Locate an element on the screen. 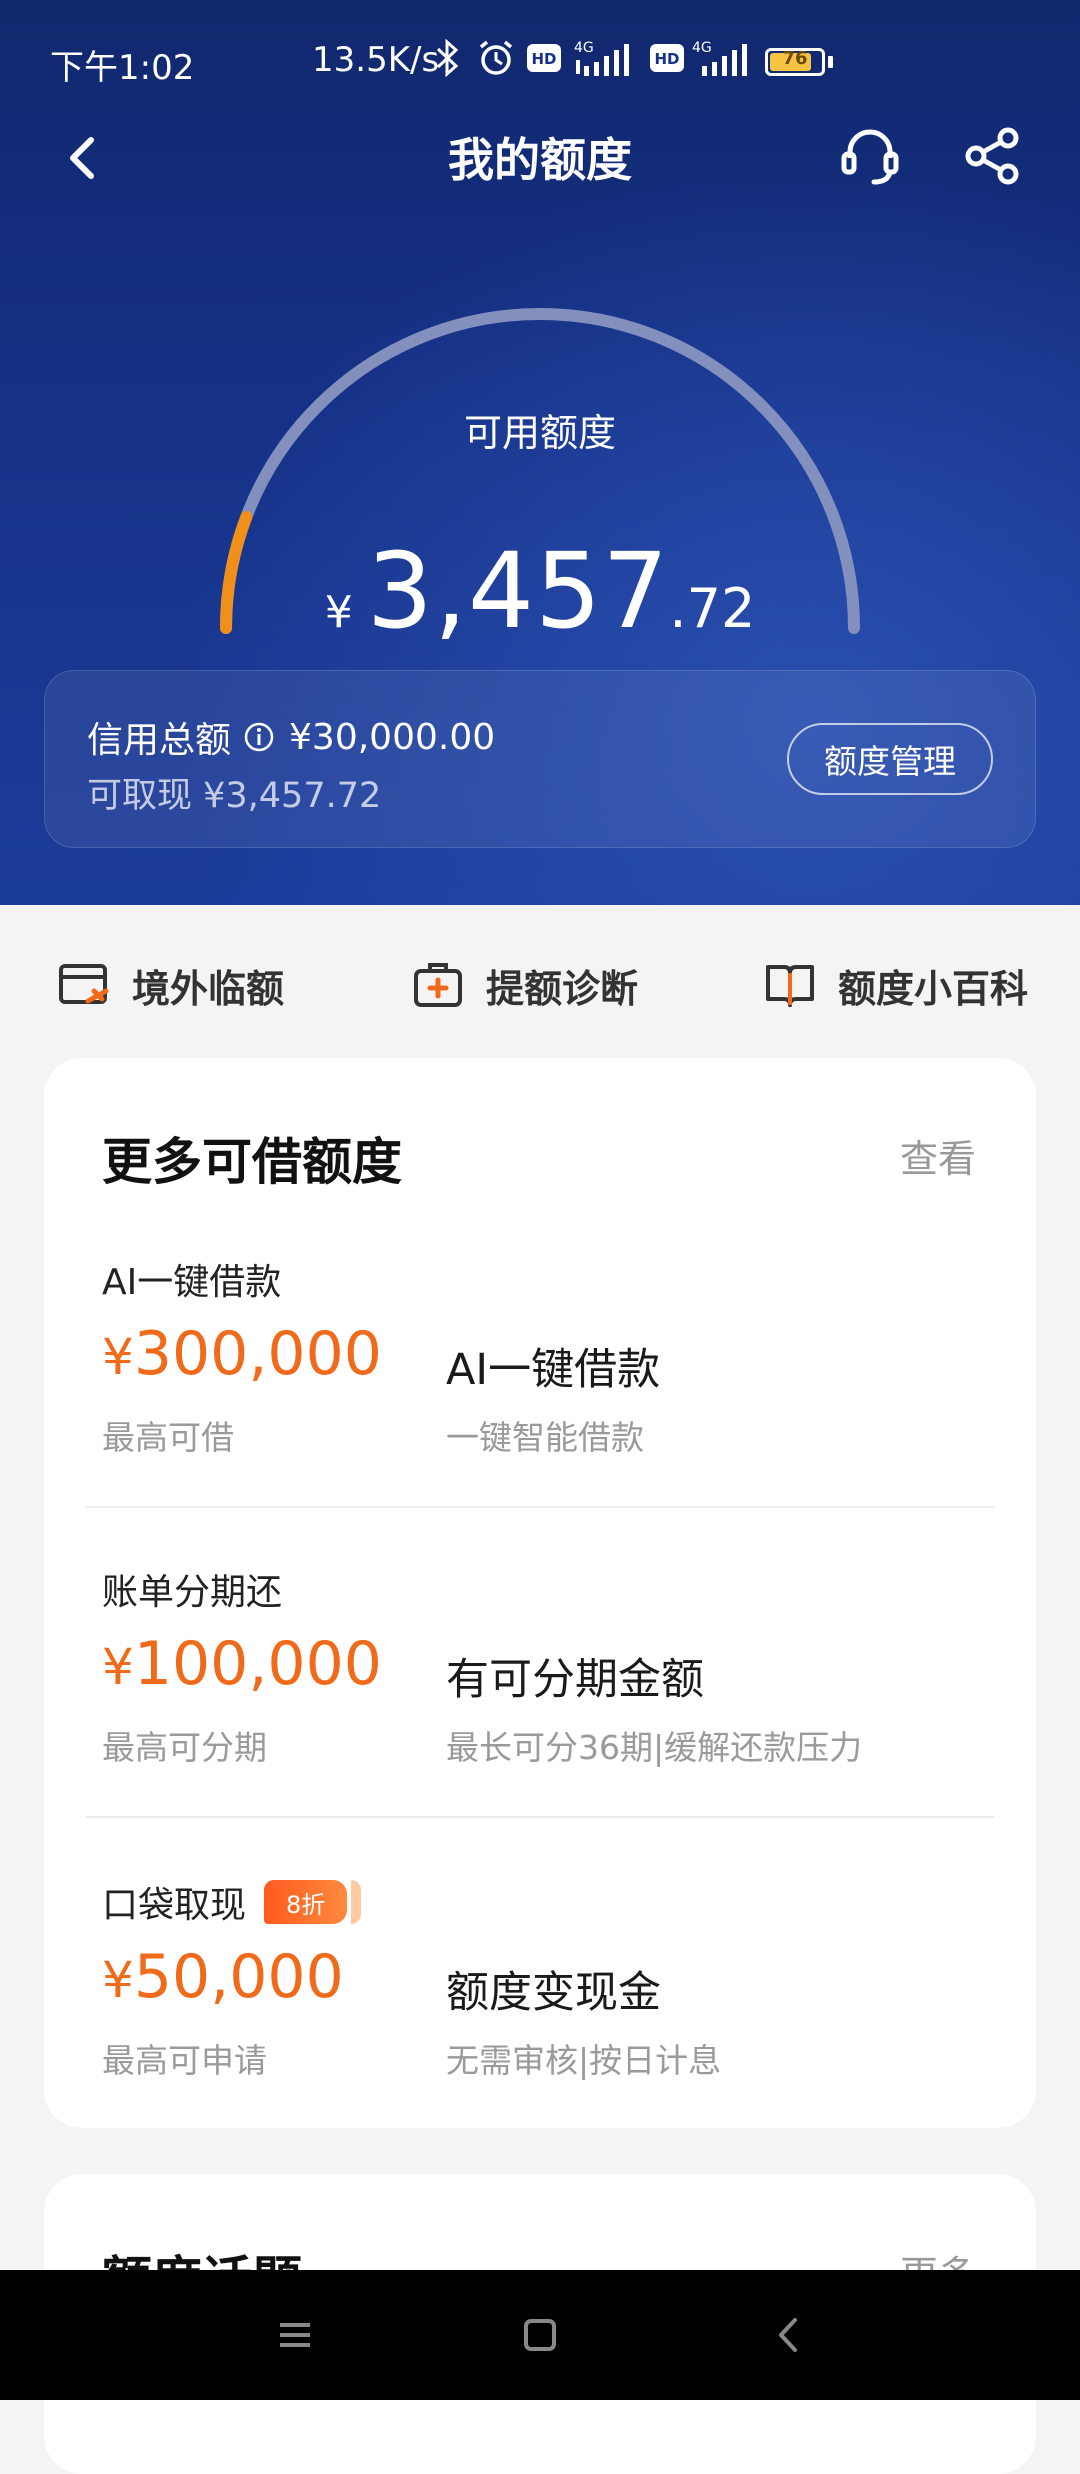 Image resolution: width=1080 pixels, height=2474 pixels. status-bar: 下午1:02 13.5K/s HD 4G HD 4G 76 is located at coordinates (540, 60).